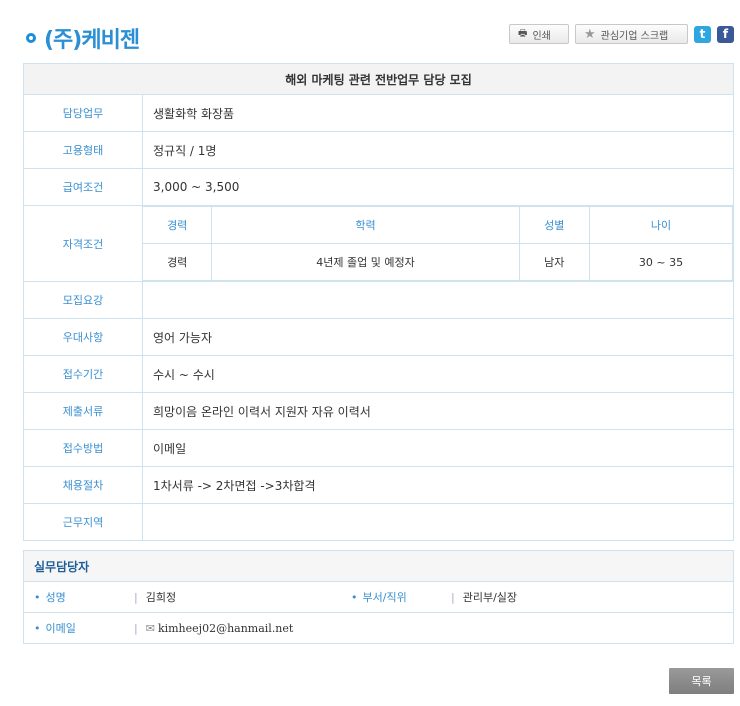 The width and height of the screenshot is (740, 706). Describe the element at coordinates (554, 225) in the screenshot. I see `qual-header: 성별` at that location.